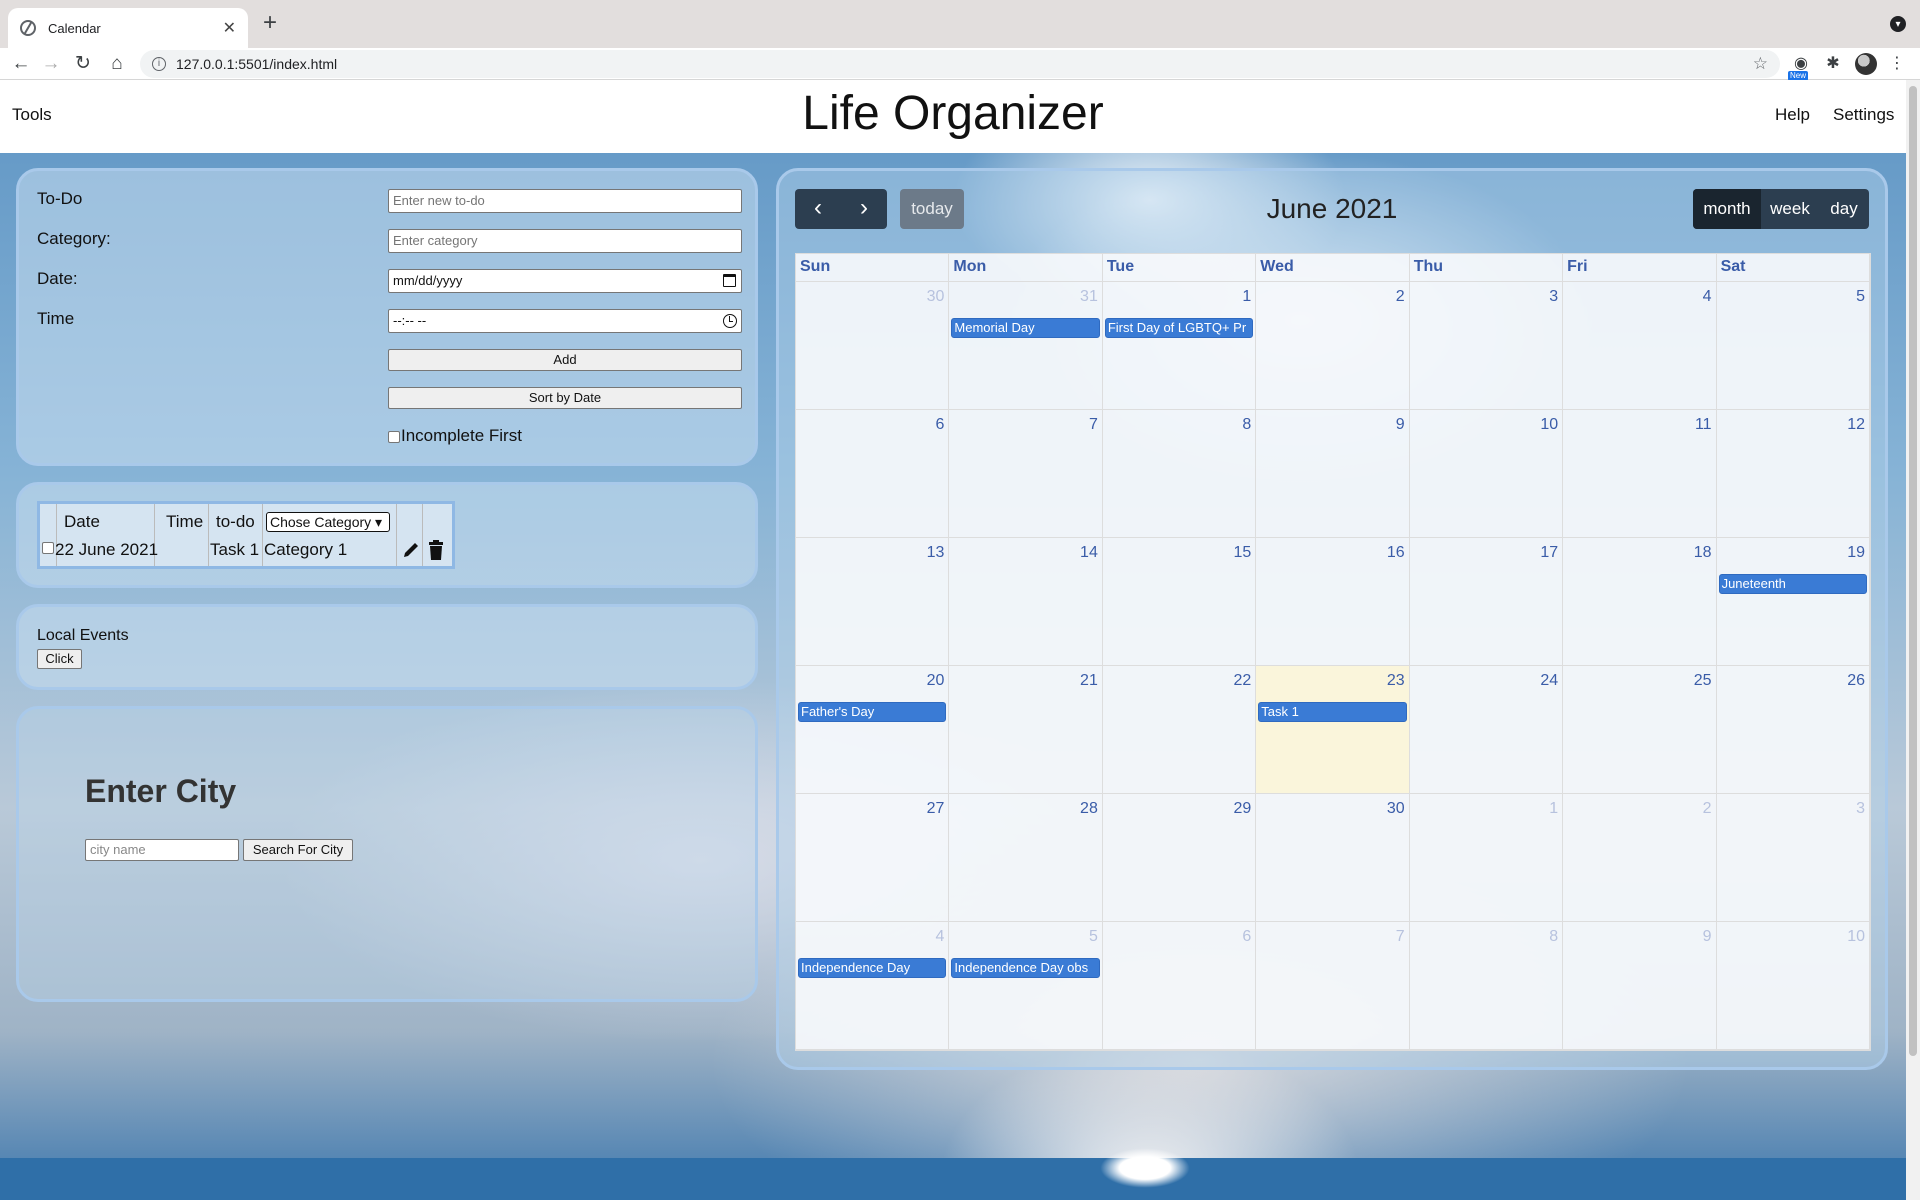 The height and width of the screenshot is (1200, 1920). What do you see at coordinates (1242, 553) in the screenshot?
I see `day-number: 15` at bounding box center [1242, 553].